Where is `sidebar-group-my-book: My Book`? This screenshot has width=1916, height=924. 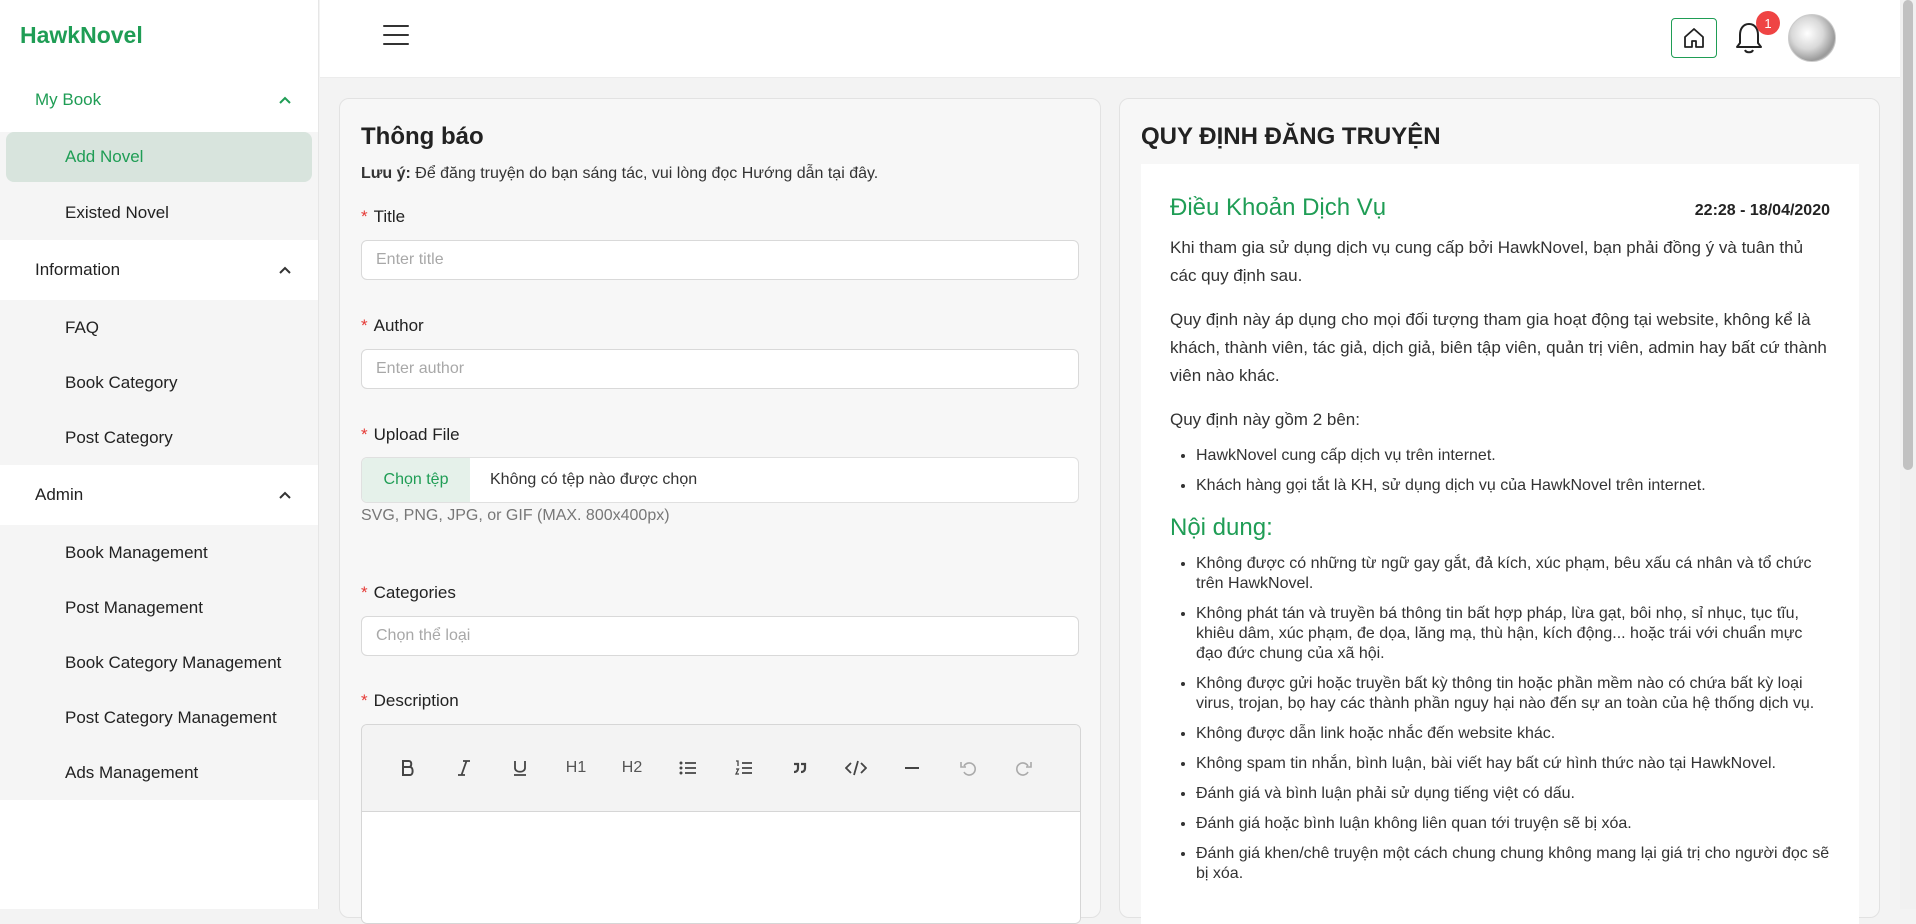
sidebar-group-my-book: My Book is located at coordinates (159, 100).